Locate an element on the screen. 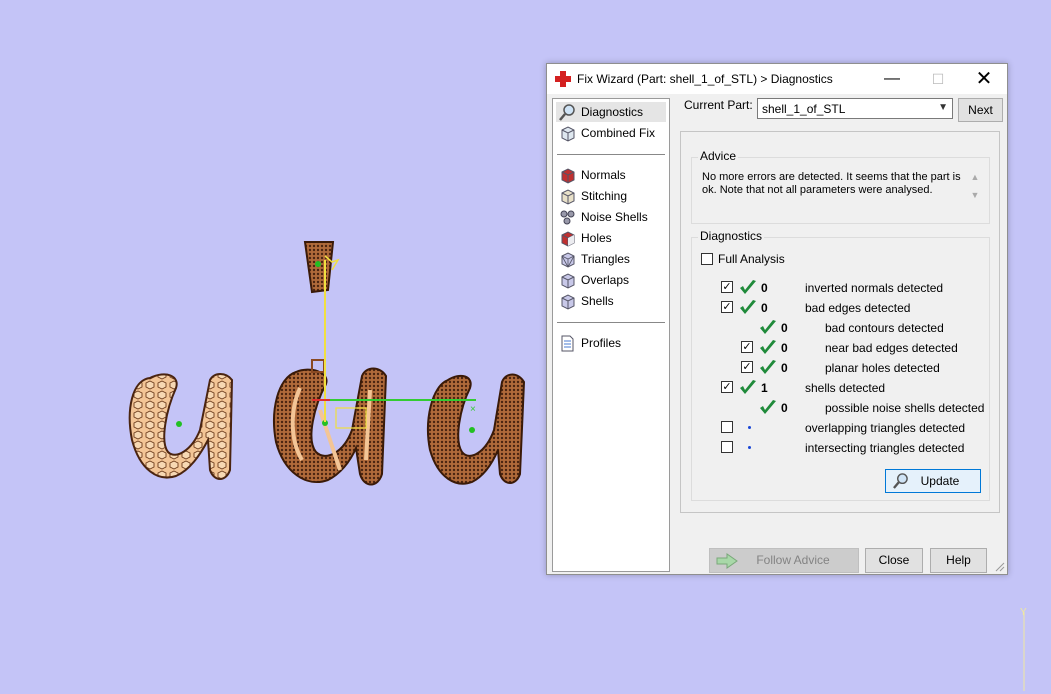 The width and height of the screenshot is (1051, 694). sidebar-item-combined-fix: Combined Fix is located at coordinates (611, 133).